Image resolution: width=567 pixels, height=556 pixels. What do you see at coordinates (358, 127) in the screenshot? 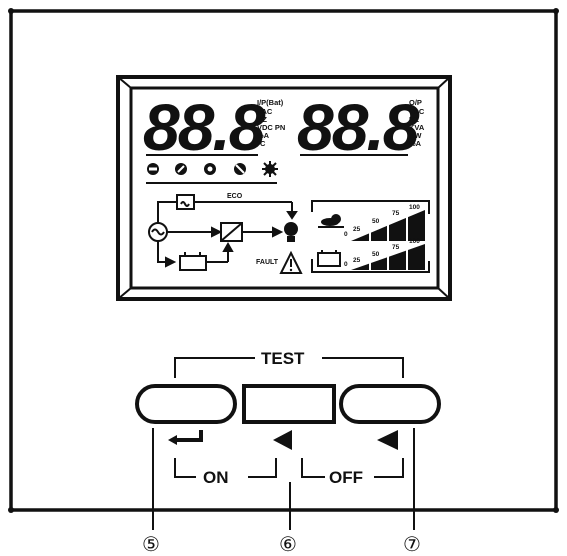
I see `output-reading: 88.8` at bounding box center [358, 127].